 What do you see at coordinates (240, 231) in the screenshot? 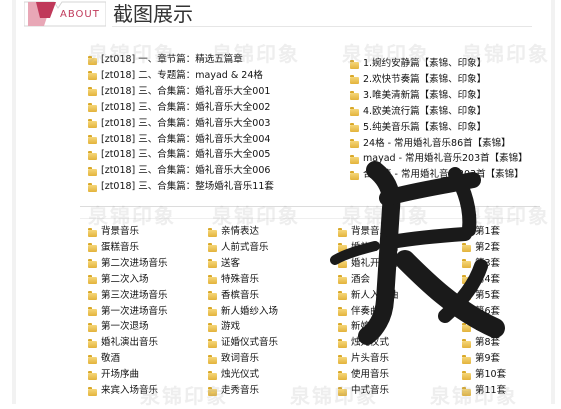
I see `folder-label: 亲情表达` at bounding box center [240, 231].